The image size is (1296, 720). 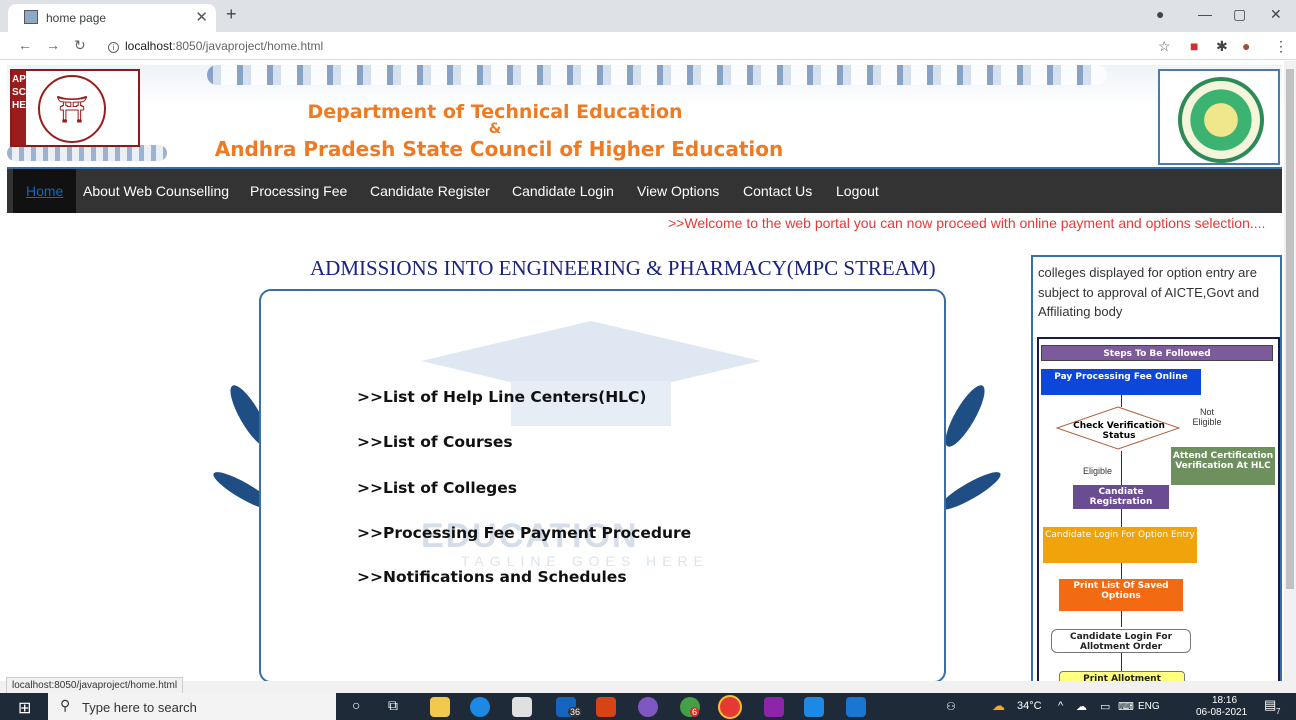 I want to click on file-explorer-icon, so click(x=440, y=707).